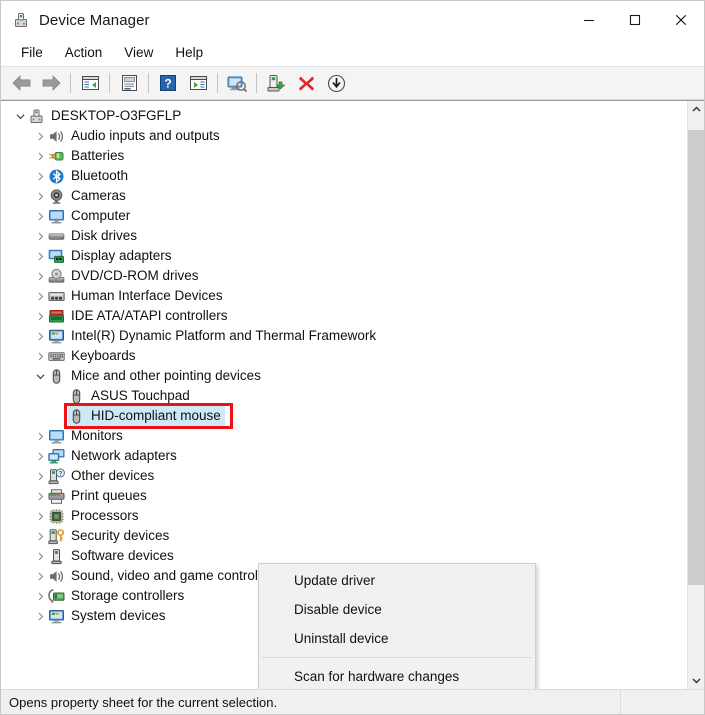  I want to click on tree-item: Cameras, so click(344, 196).